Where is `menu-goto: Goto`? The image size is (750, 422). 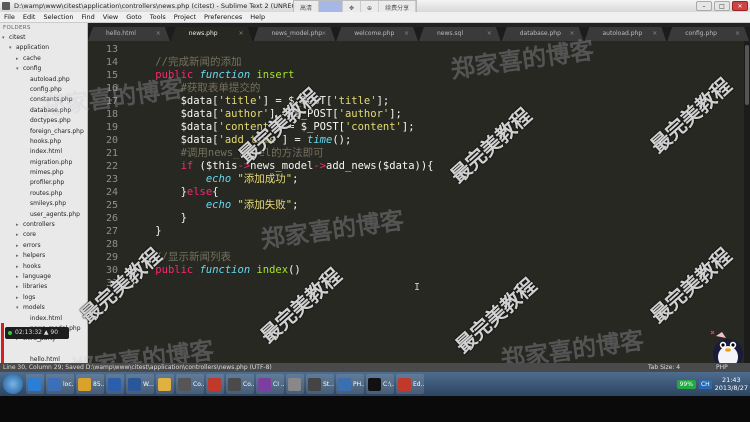
menu-goto: Goto is located at coordinates (134, 17).